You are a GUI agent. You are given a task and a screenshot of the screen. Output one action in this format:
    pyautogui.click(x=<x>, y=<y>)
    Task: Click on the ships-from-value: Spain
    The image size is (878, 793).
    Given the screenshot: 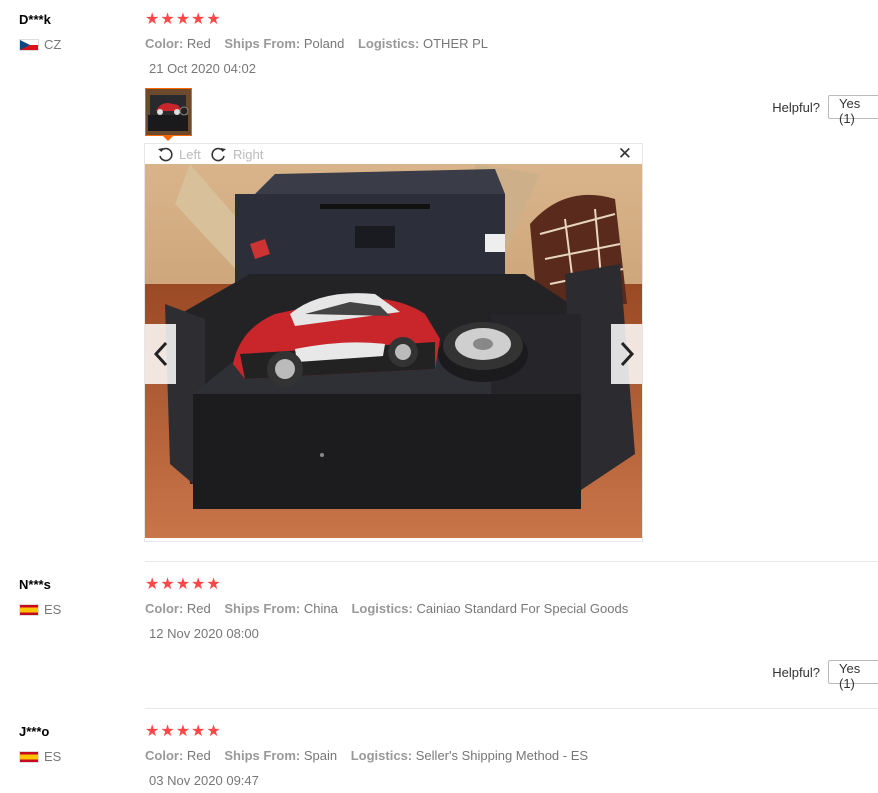 What is the action you would take?
    pyautogui.click(x=320, y=755)
    